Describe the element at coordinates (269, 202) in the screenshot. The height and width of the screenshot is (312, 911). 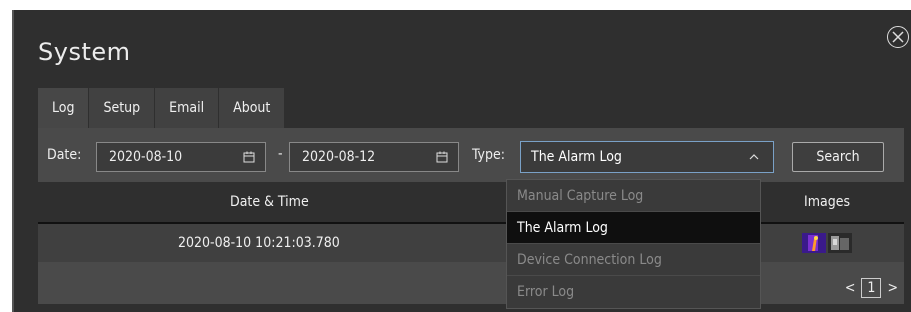
I see `column-header-datetime: Date & Time` at that location.